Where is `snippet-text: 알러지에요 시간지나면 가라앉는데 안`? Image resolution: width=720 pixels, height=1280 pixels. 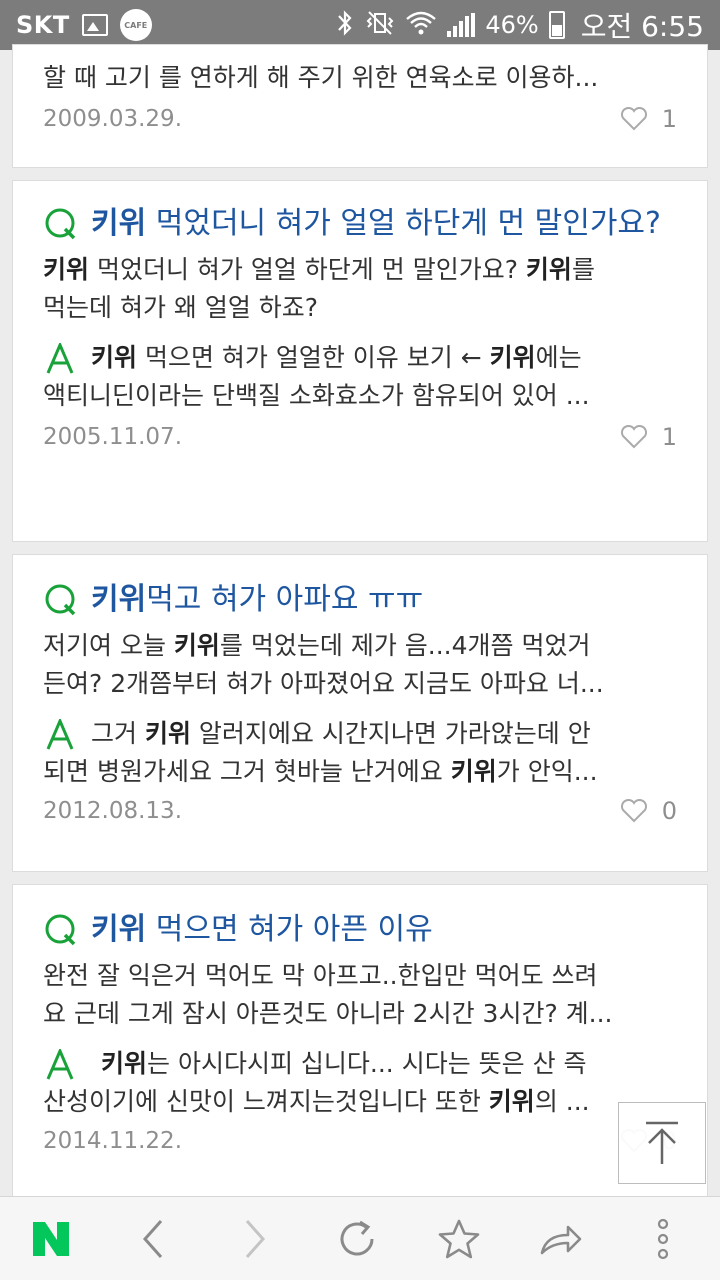
snippet-text: 알러지에요 시간지나면 가라앉는데 안 is located at coordinates (390, 733).